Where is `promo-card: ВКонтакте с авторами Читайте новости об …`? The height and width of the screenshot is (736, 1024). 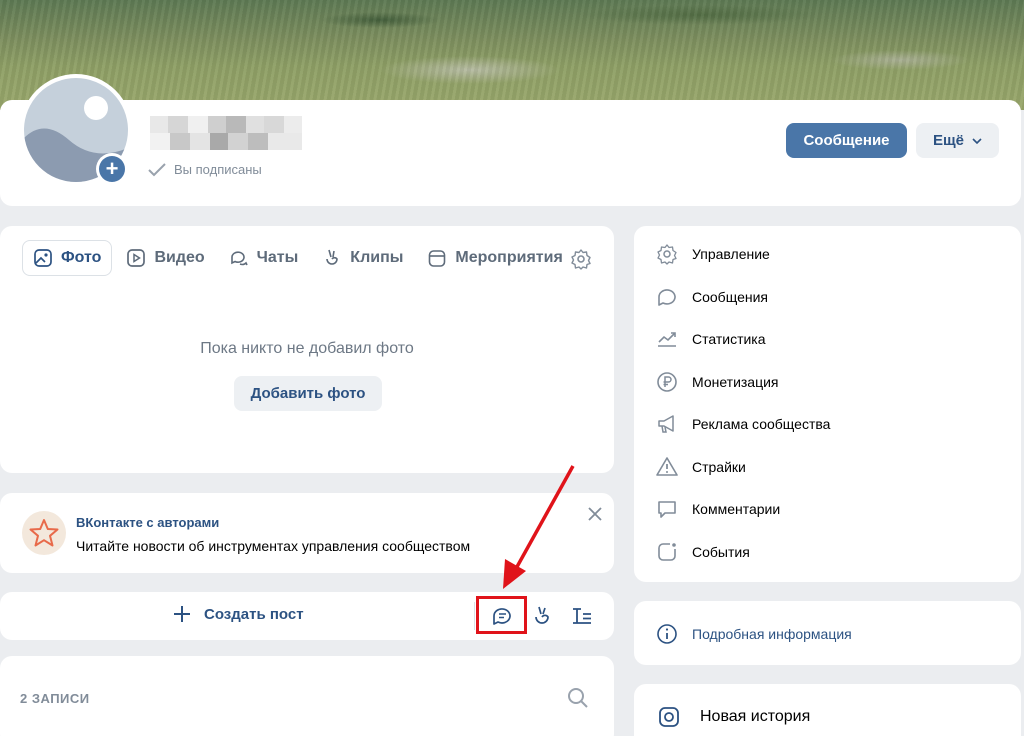
promo-card: ВКонтакте с авторами Читайте новости об … is located at coordinates (307, 533).